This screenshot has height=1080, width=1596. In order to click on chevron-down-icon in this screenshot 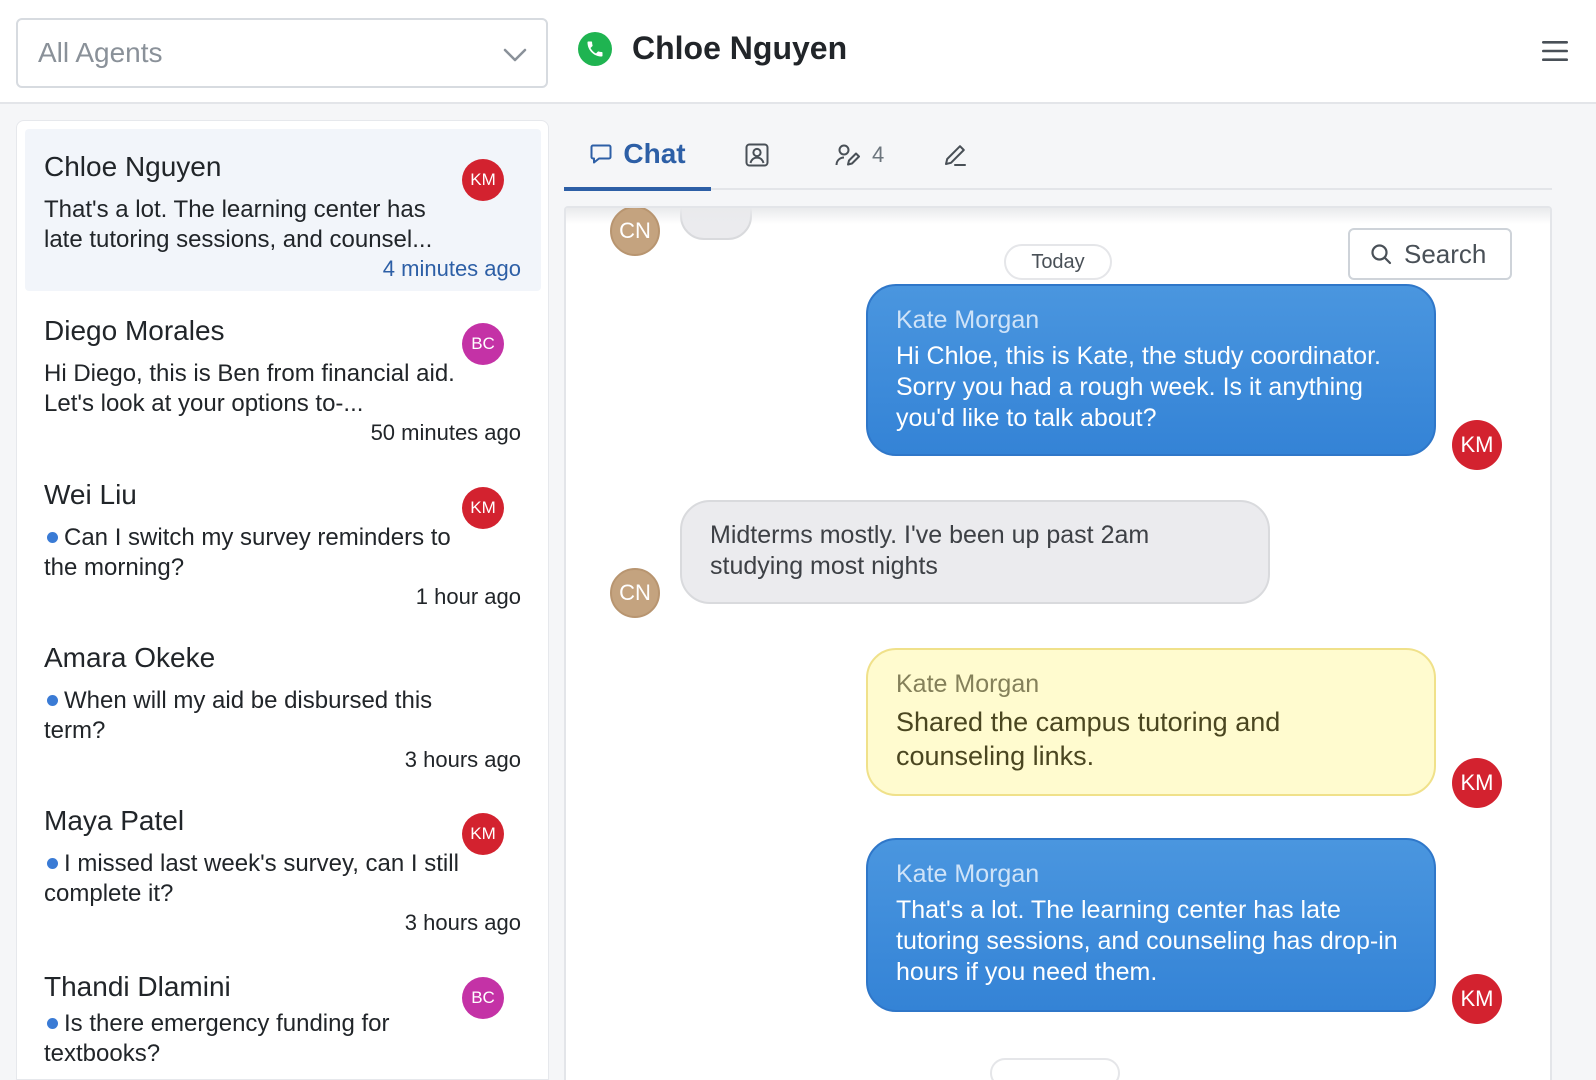, I will do `click(515, 55)`.